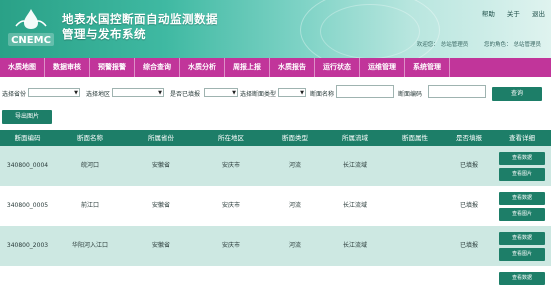 The height and width of the screenshot is (294, 551). Describe the element at coordinates (161, 138) in the screenshot. I see `col-header-province: 所属省份` at that location.